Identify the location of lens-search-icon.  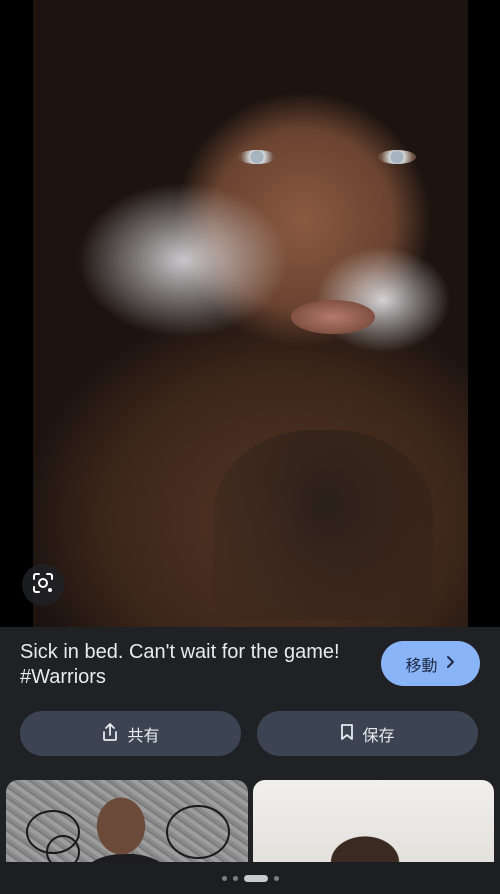
(43, 585).